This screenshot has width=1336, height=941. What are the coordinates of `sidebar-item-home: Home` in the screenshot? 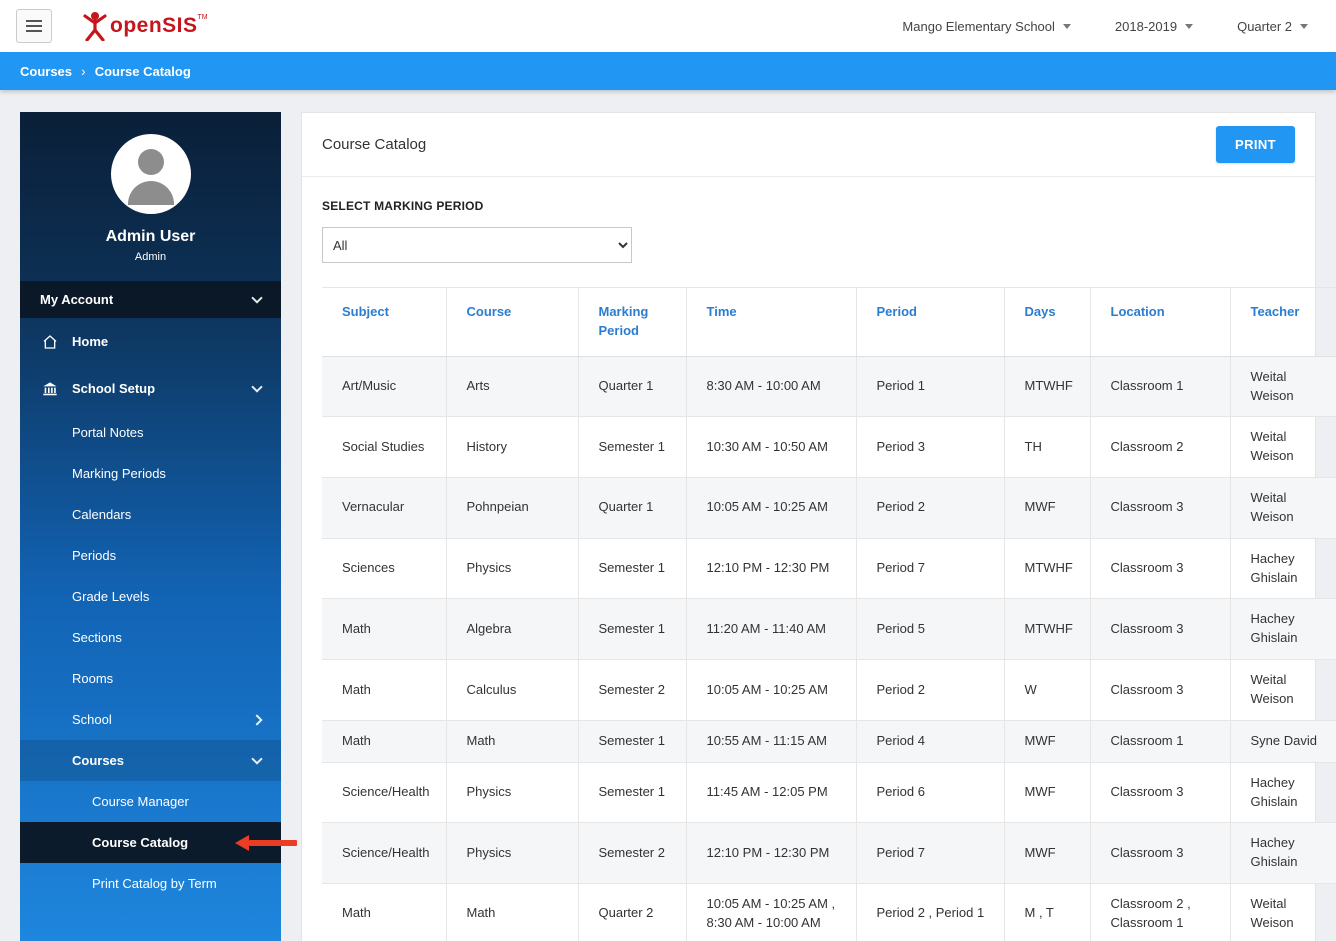 It's located at (150, 341).